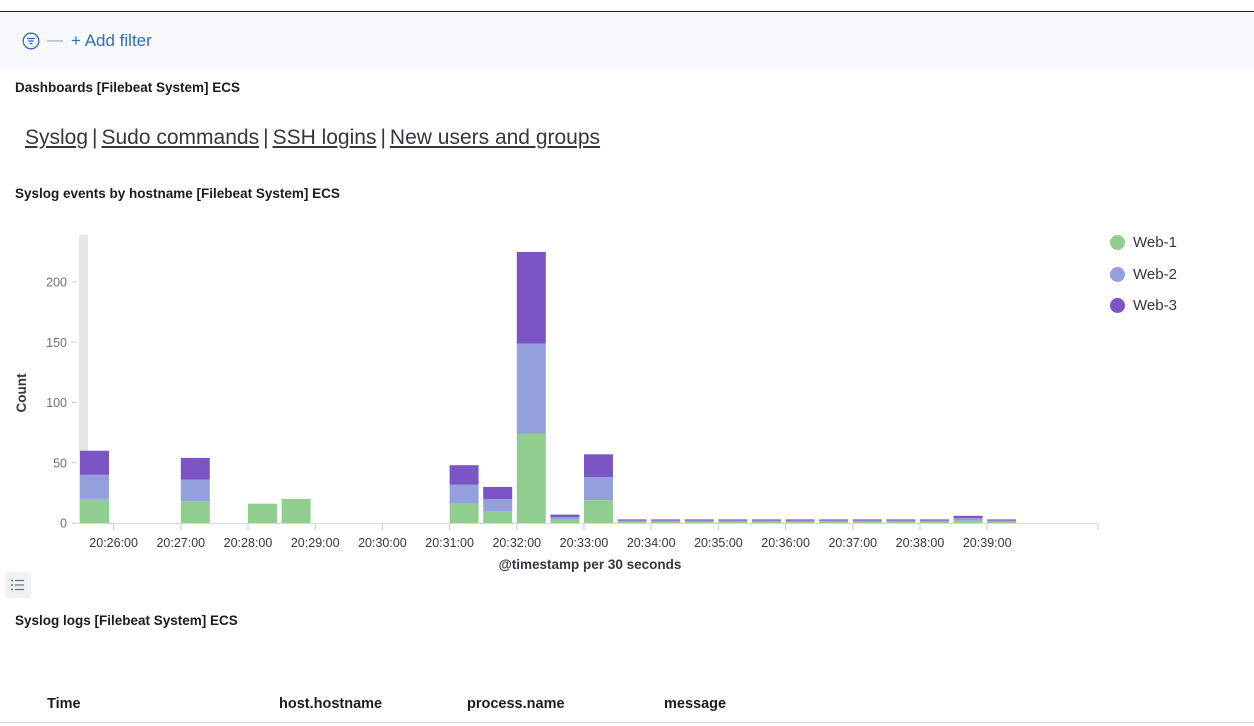 The width and height of the screenshot is (1254, 726). I want to click on x-tick-label: 20:34:00, so click(651, 543).